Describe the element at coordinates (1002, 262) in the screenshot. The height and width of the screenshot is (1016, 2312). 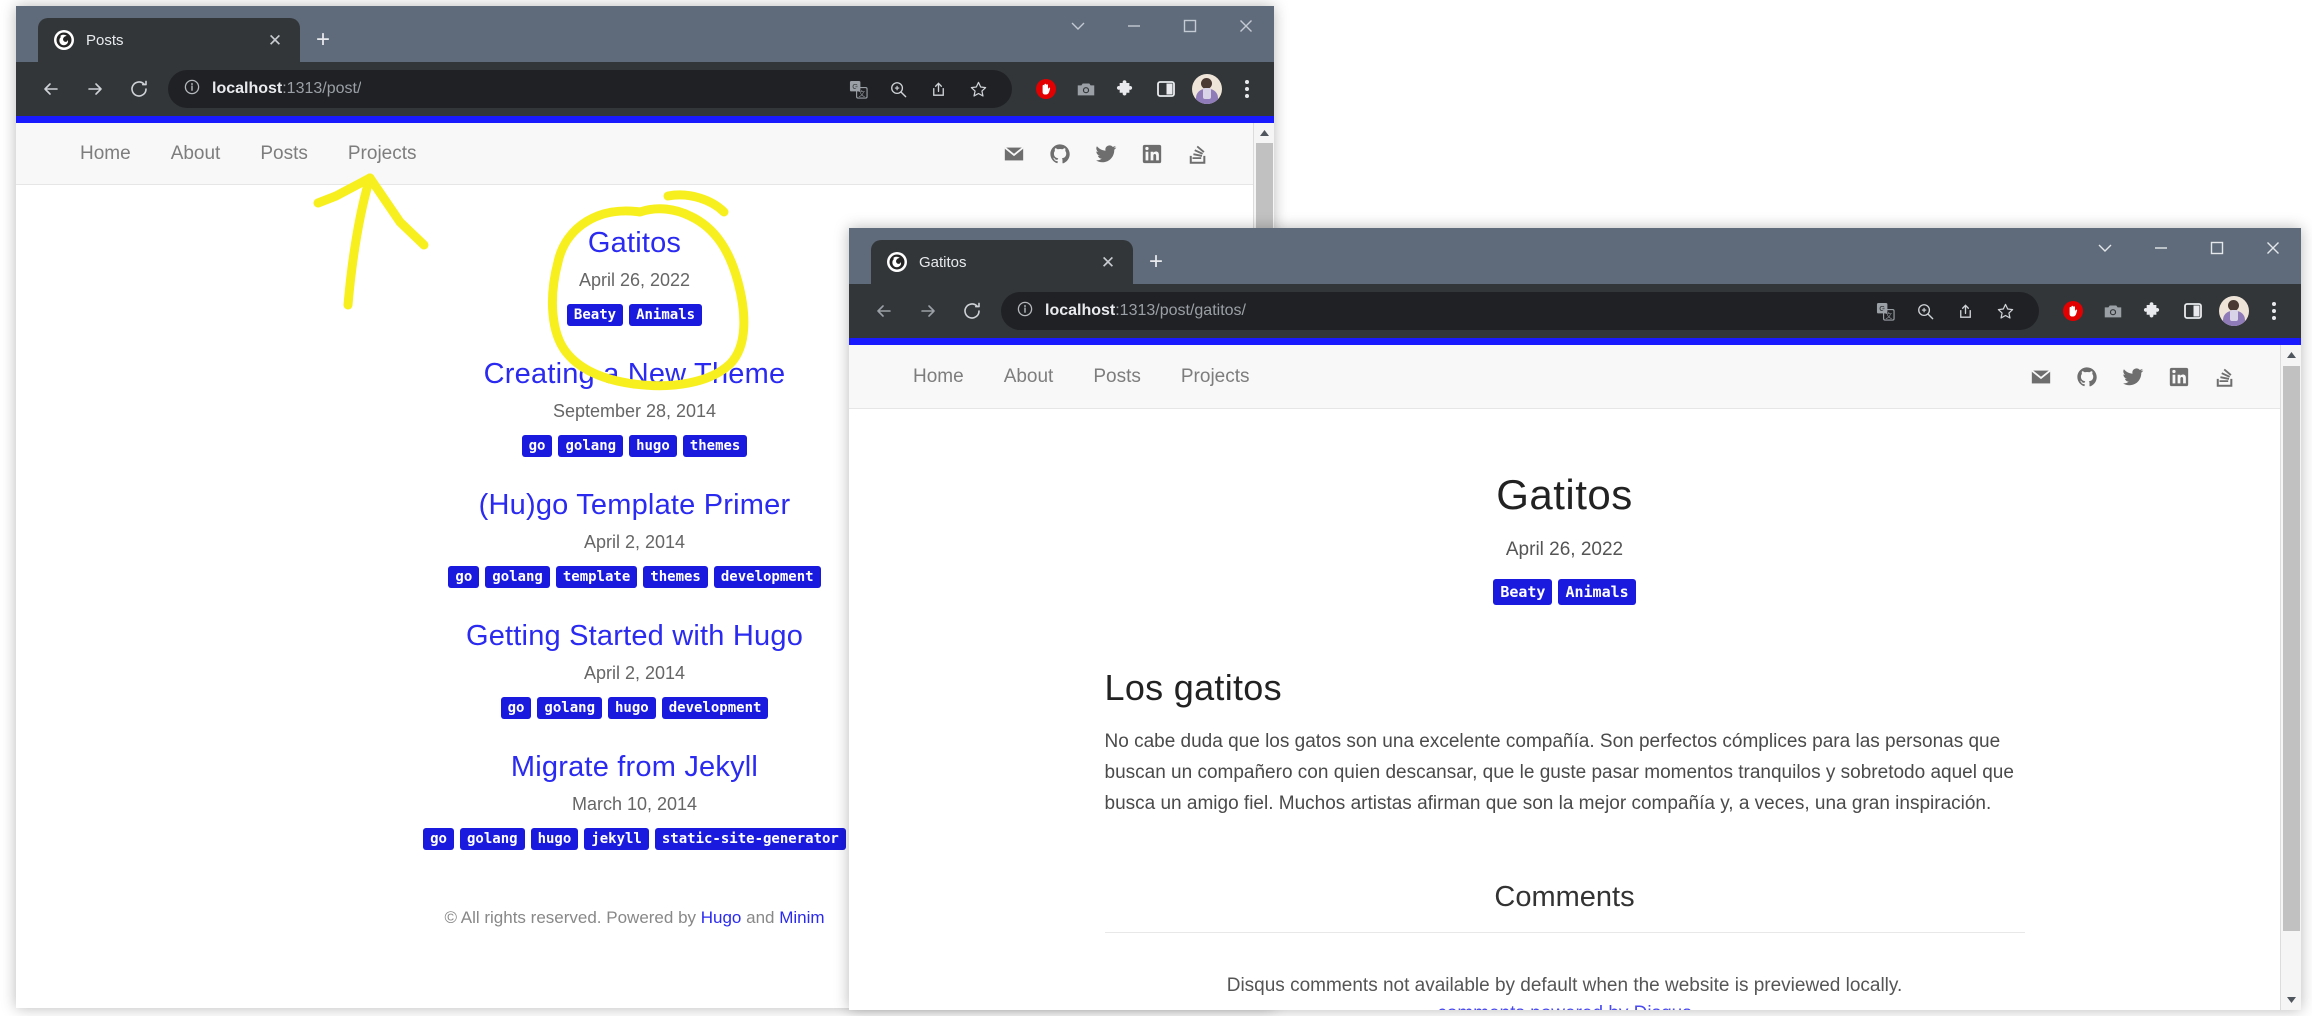
I see `browser-tab: Gatitos ✕` at that location.